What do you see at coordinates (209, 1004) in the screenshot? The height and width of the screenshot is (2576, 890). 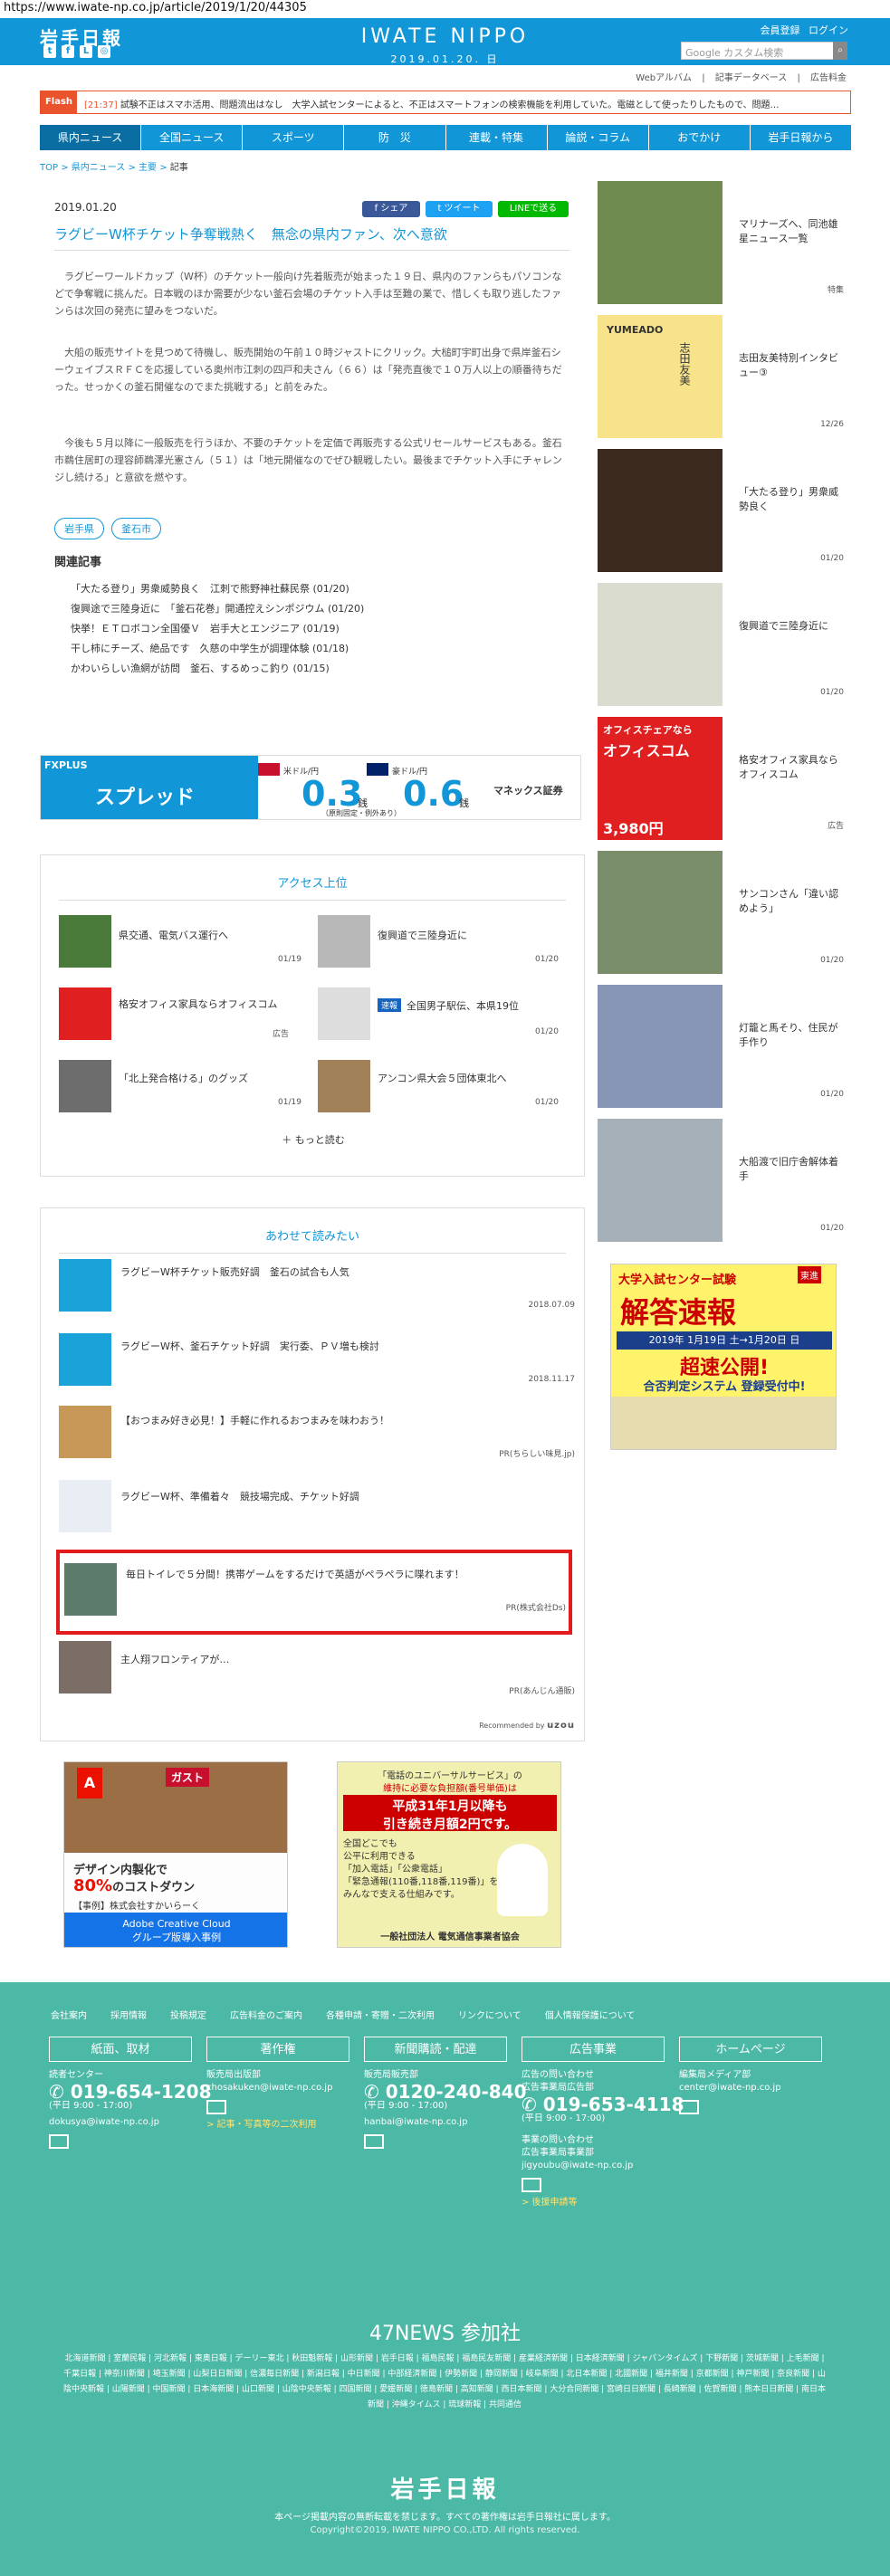 I see `rank-link: 格安オフィス家具ならオフィスコム` at bounding box center [209, 1004].